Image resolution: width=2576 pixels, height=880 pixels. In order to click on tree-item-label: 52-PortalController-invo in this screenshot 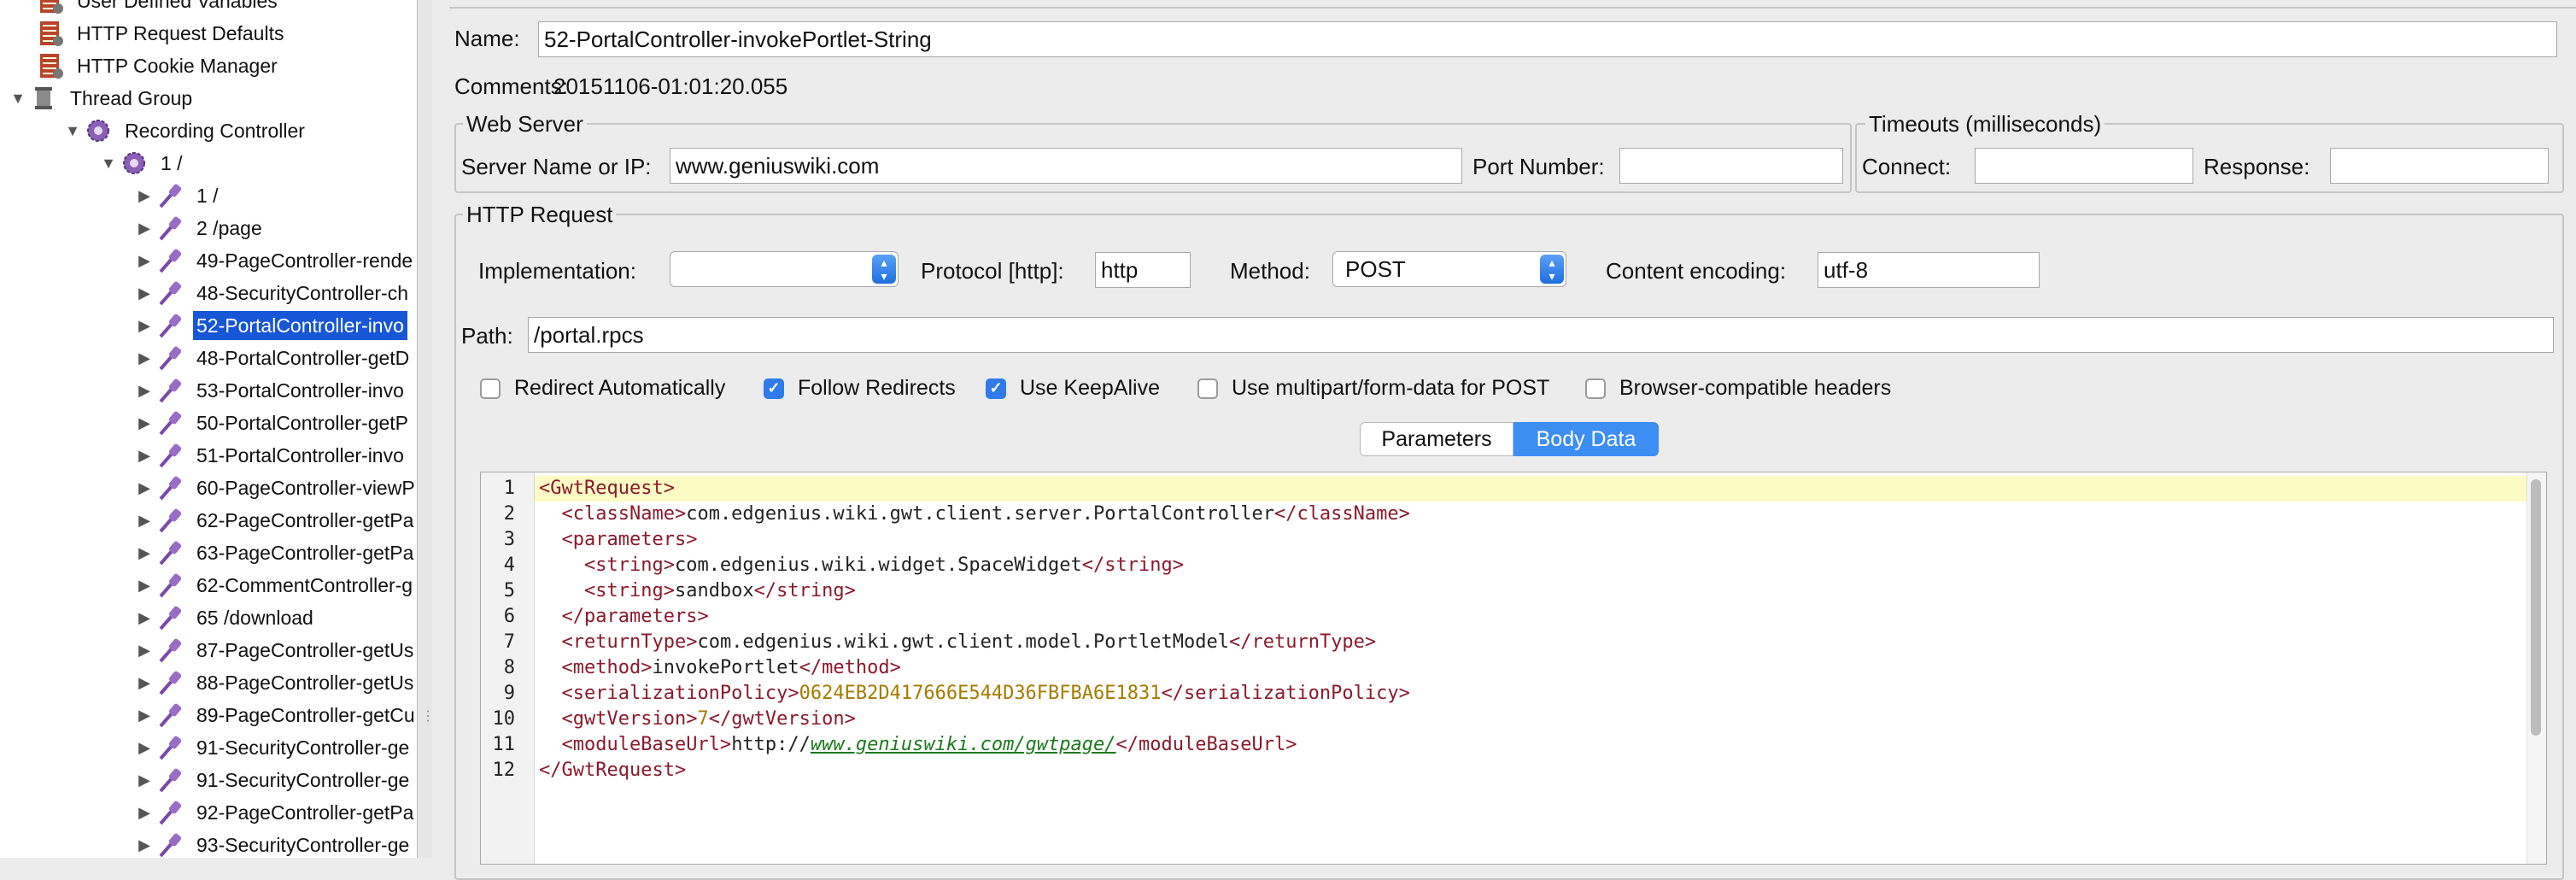, I will do `click(300, 325)`.